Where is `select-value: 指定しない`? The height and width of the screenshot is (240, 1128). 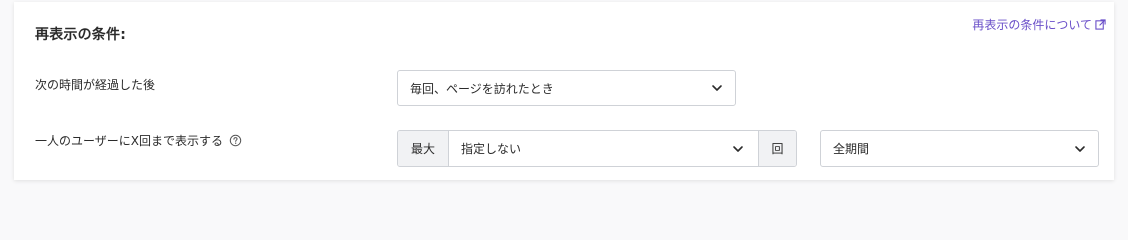 select-value: 指定しない is located at coordinates (491, 149).